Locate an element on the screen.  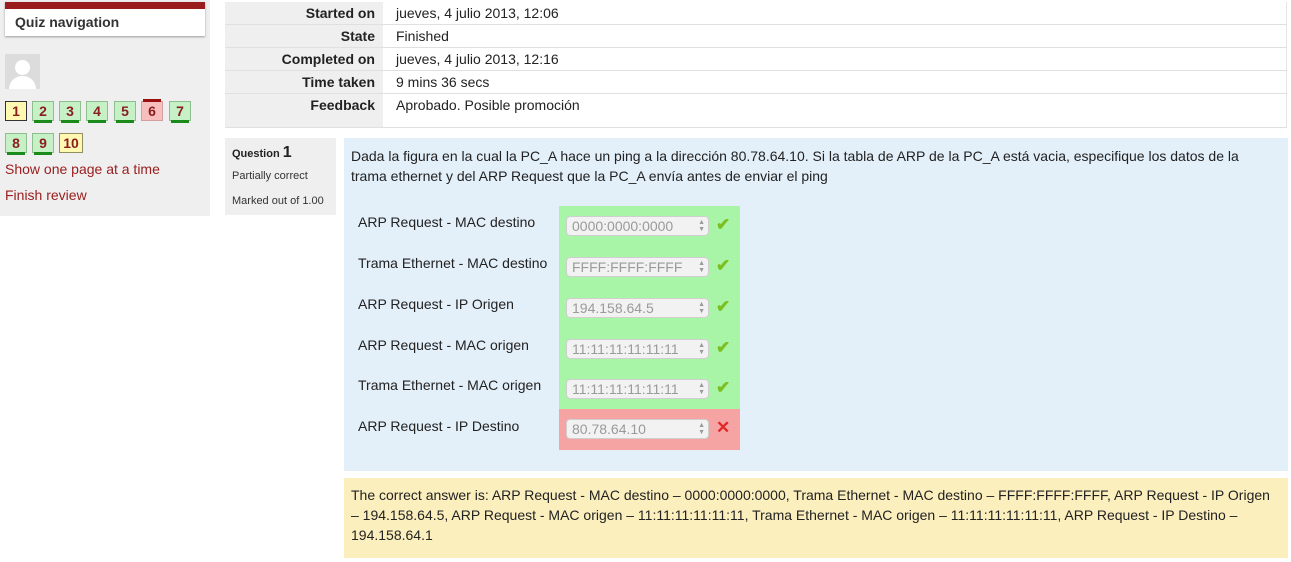
answer-row-label: Trama Ethernet - MAC origen is located at coordinates (450, 385).